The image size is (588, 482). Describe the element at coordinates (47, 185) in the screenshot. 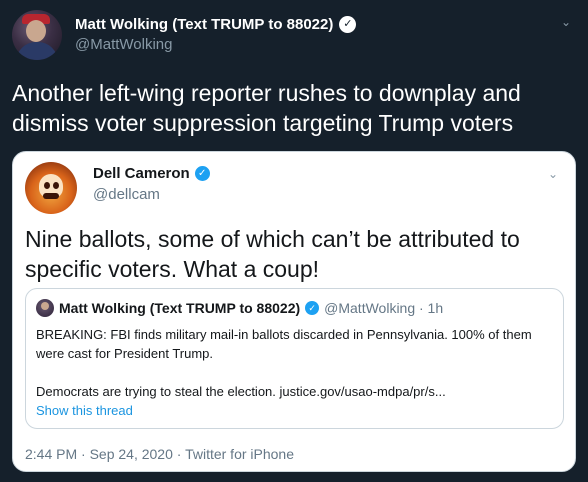

I see `avatar-eye-left` at that location.